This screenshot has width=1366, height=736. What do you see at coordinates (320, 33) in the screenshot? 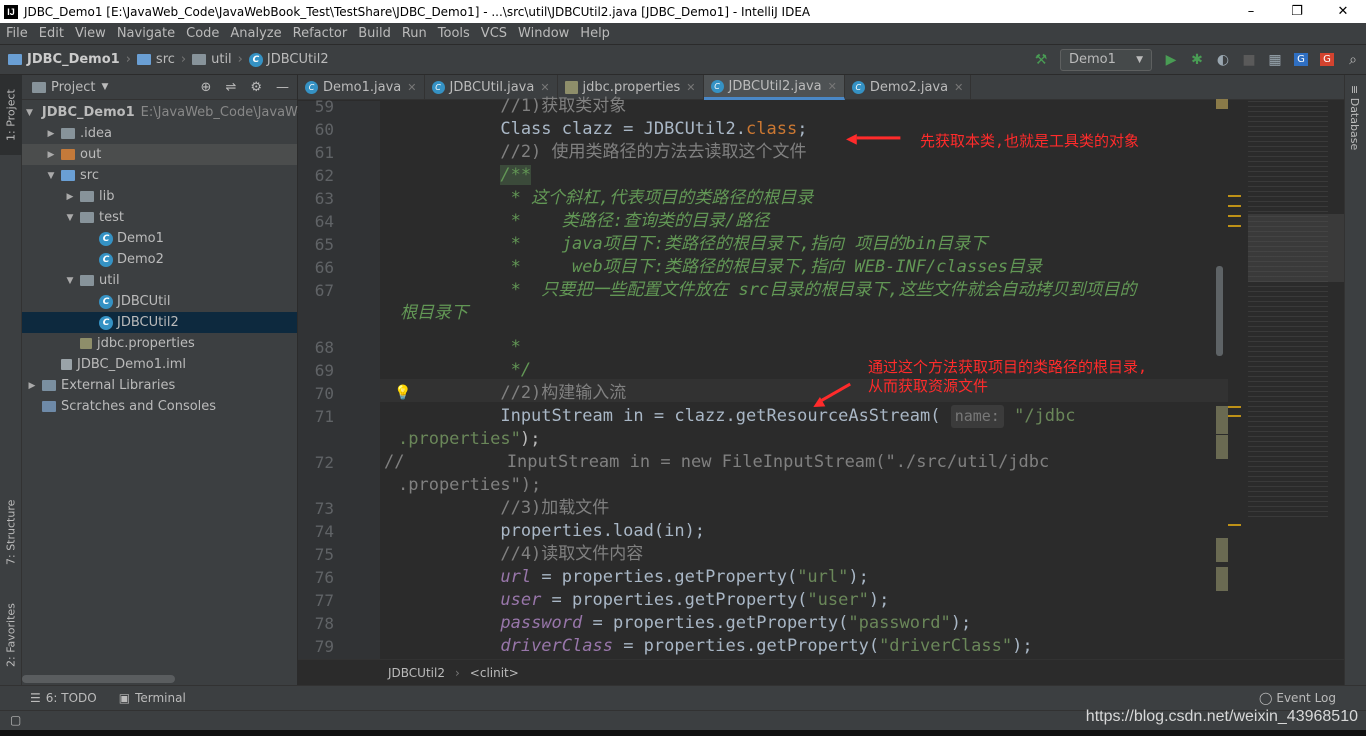
I see `menu-refactor: Refactor` at bounding box center [320, 33].